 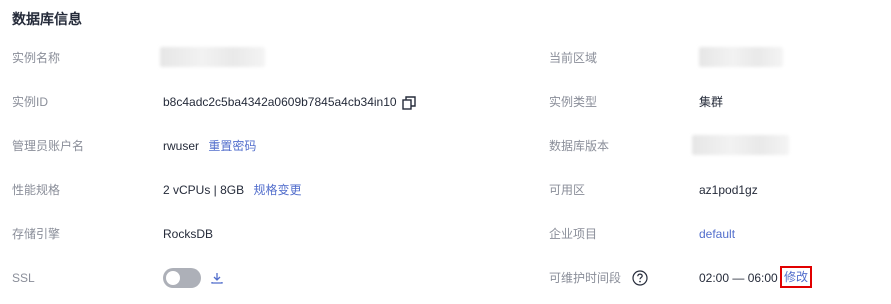 I want to click on storage-engine-label: 存储引擎, so click(x=36, y=234).